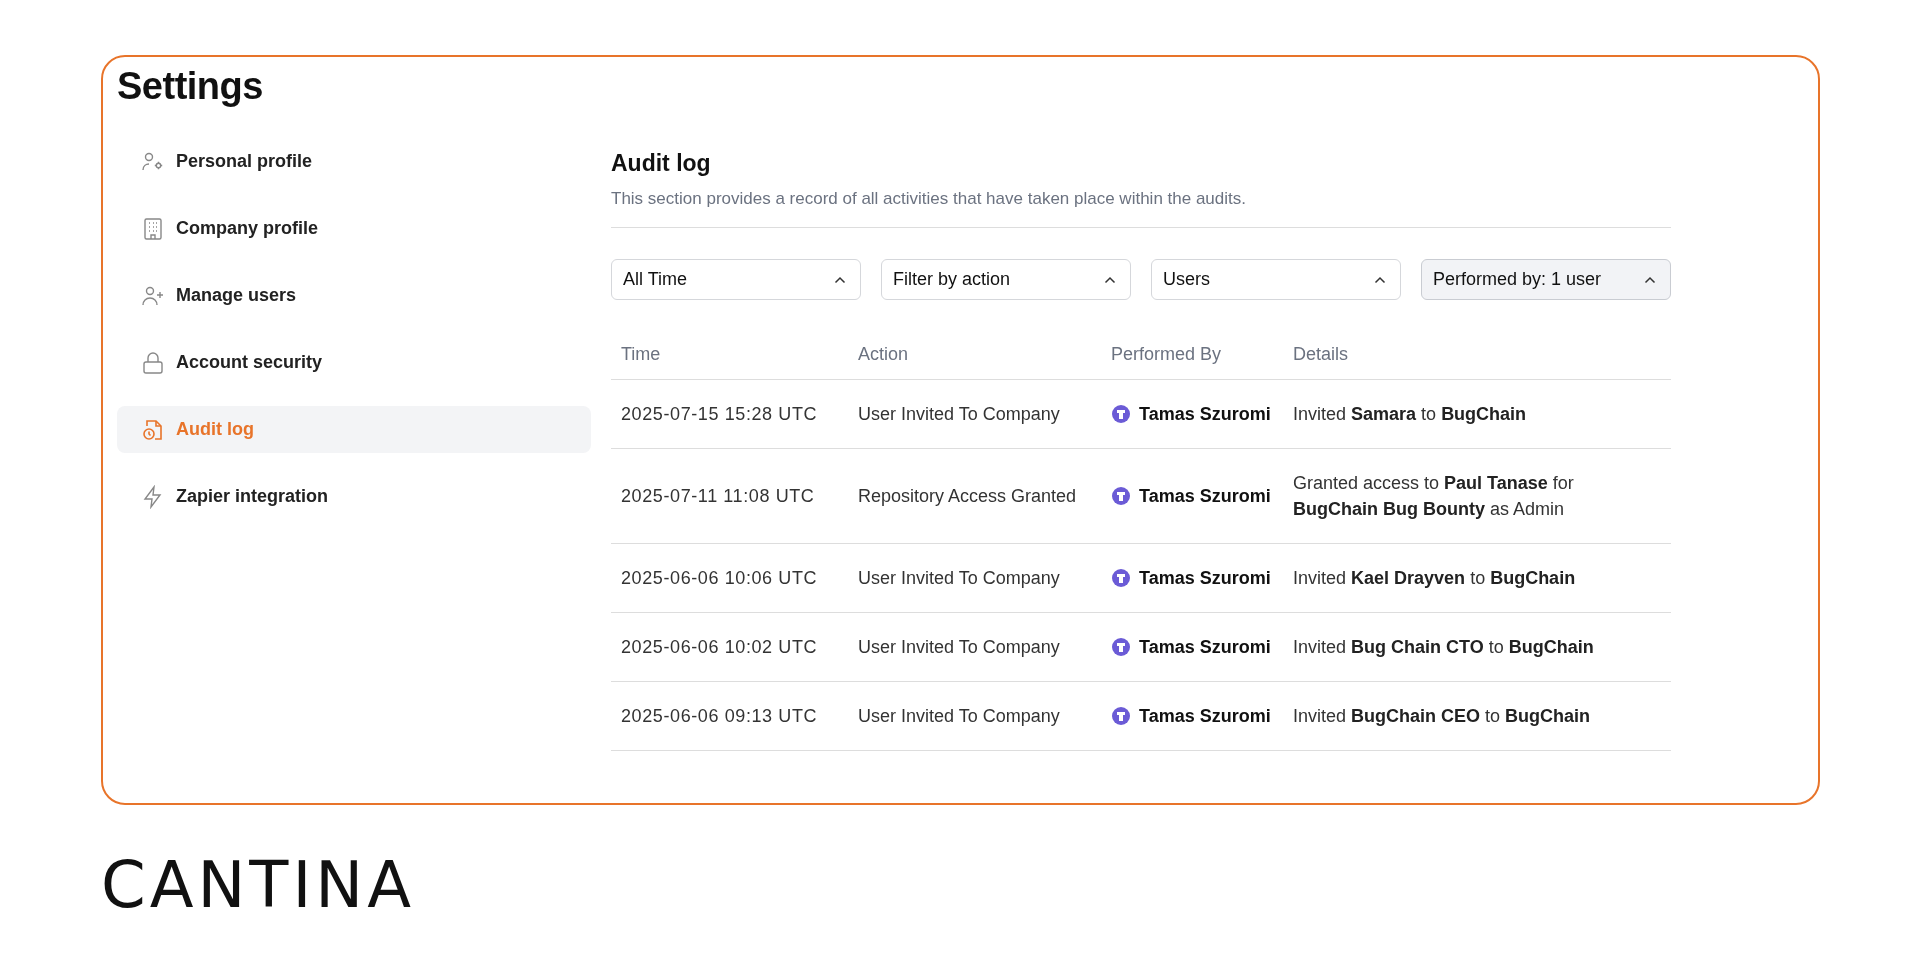  I want to click on table-cell: Invited Samara to BugChain, so click(1477, 414).